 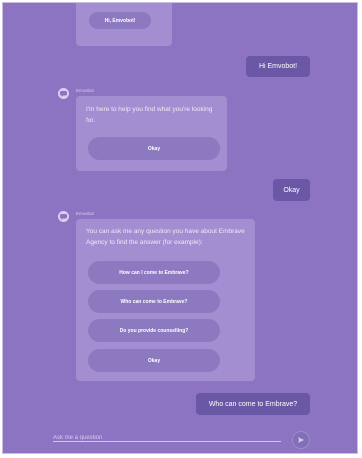 What do you see at coordinates (154, 301) in the screenshot?
I see `option-button-who-can-come: Who can come to Embrave?` at bounding box center [154, 301].